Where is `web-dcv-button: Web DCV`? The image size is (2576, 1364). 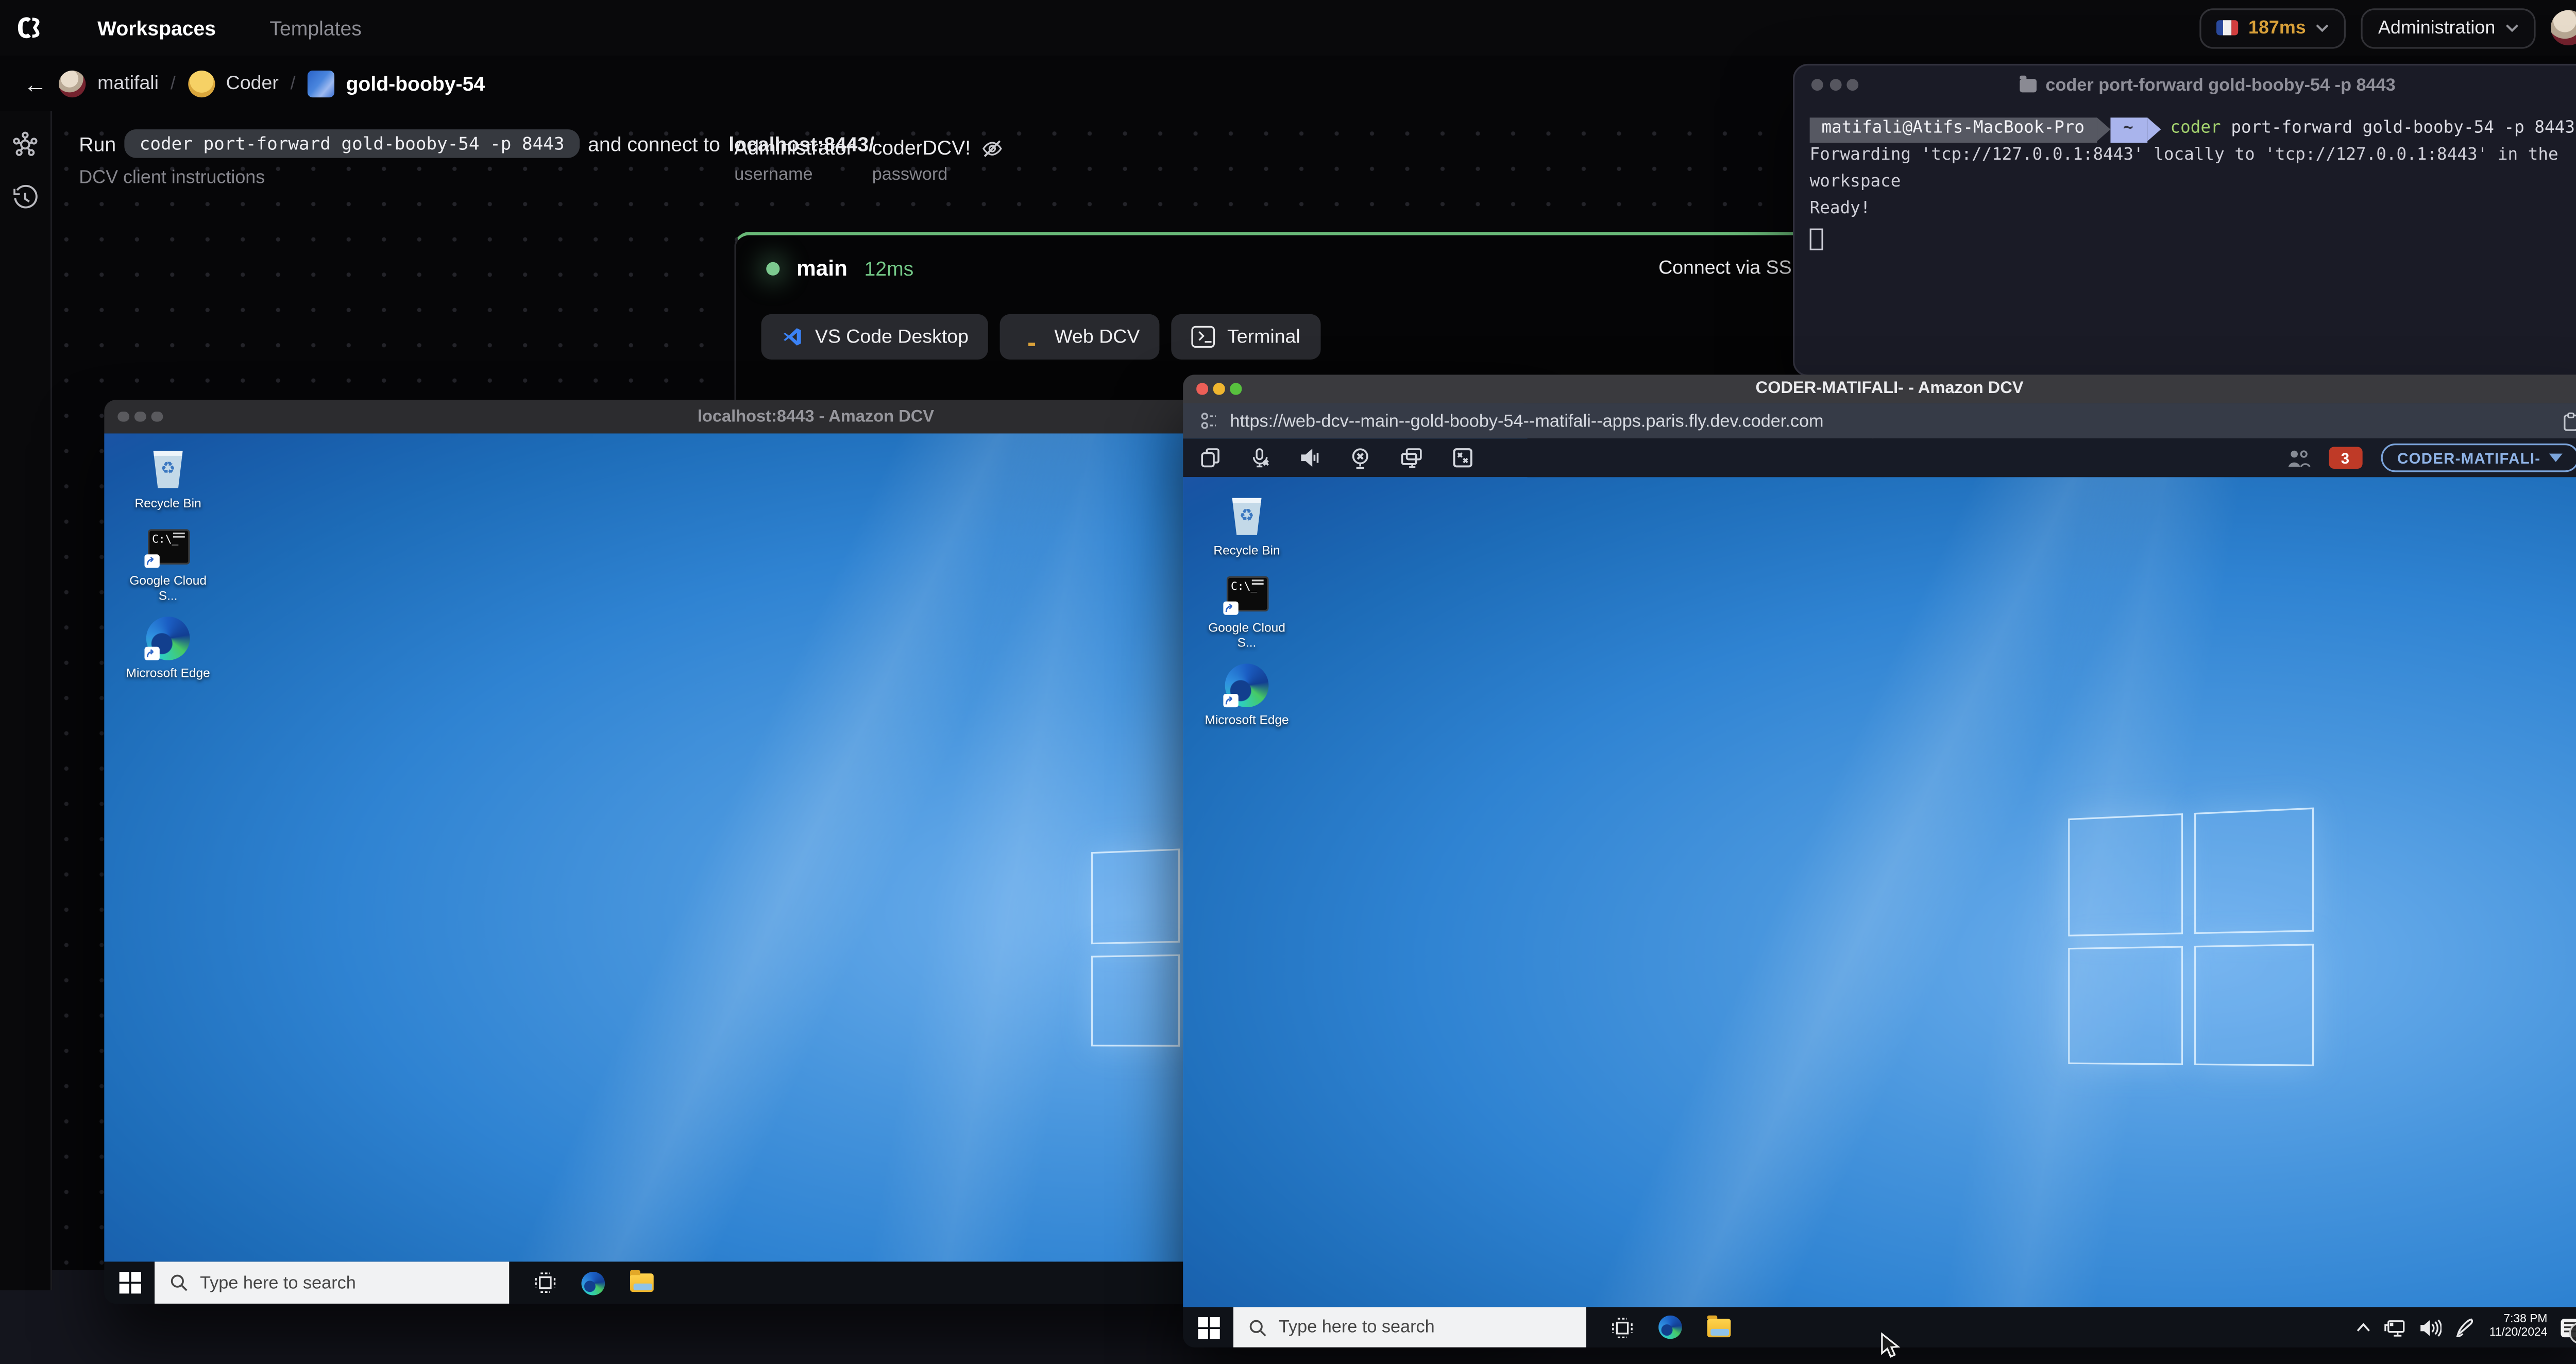
web-dcv-button: Web DCV is located at coordinates (1080, 337).